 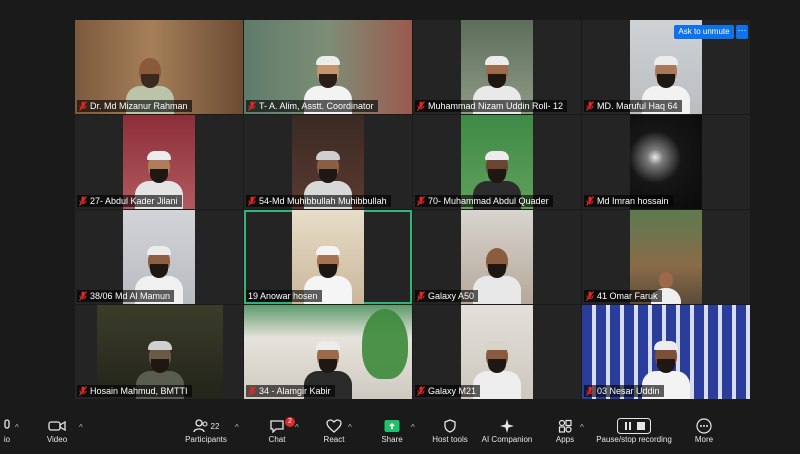 I want to click on participant-name: 27- Abdul Kader Jilani, so click(x=134, y=201).